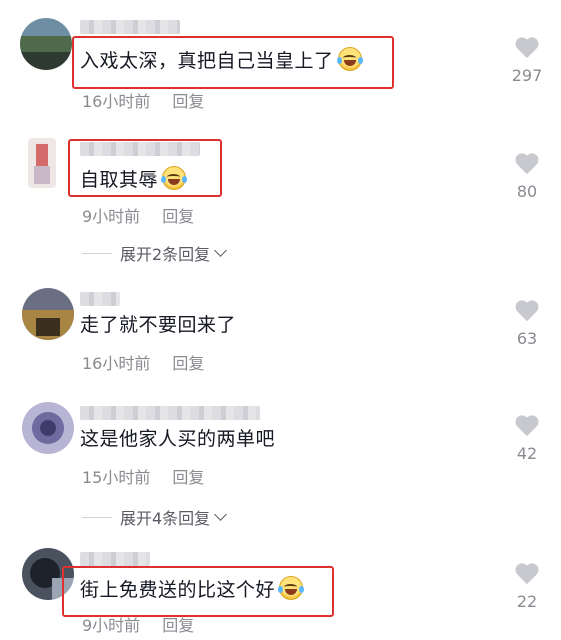  I want to click on like-count: 22, so click(527, 601).